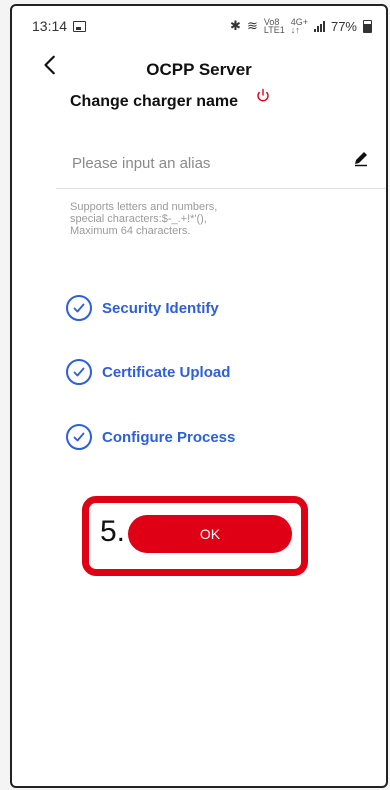 The height and width of the screenshot is (790, 390). What do you see at coordinates (235, 25) in the screenshot?
I see `bluetooth-icon: ✱` at bounding box center [235, 25].